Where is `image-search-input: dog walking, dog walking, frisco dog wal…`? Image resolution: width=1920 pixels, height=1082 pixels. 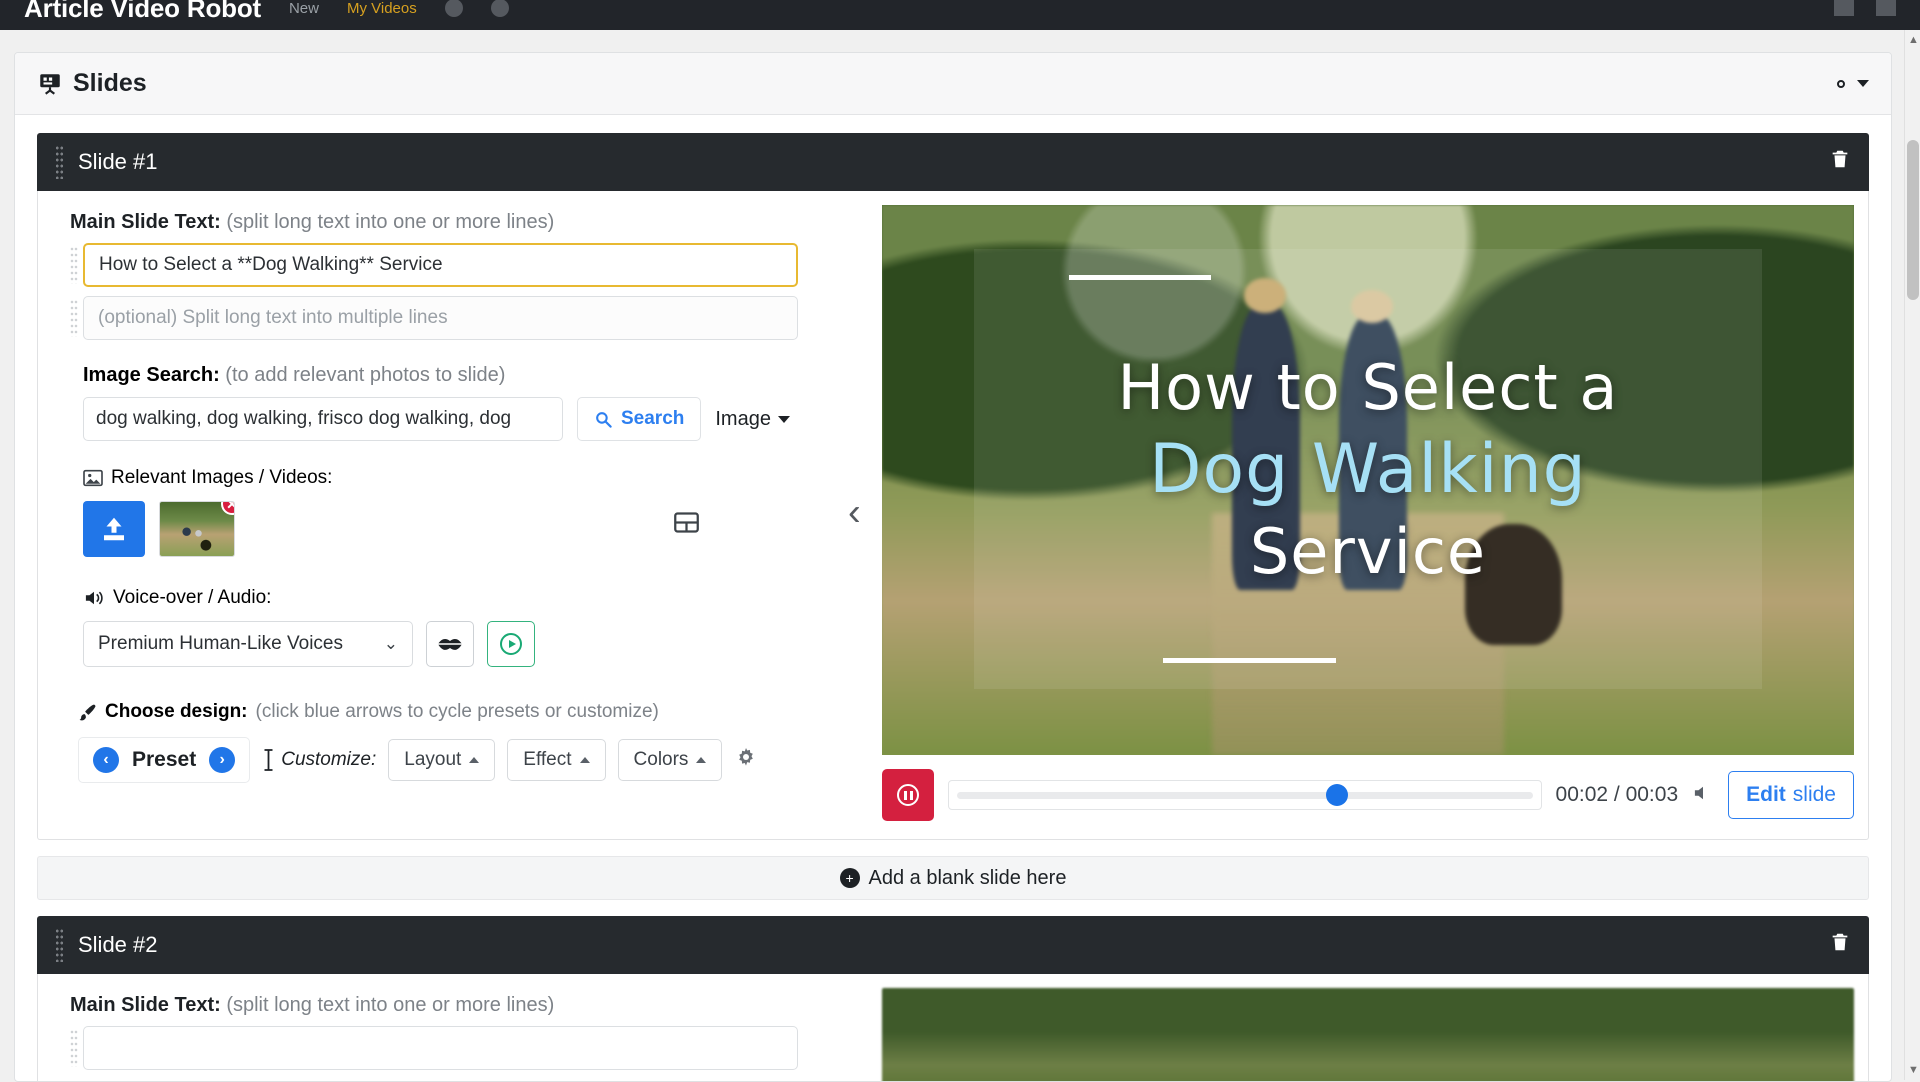 image-search-input: dog walking, dog walking, frisco dog wal… is located at coordinates (323, 419).